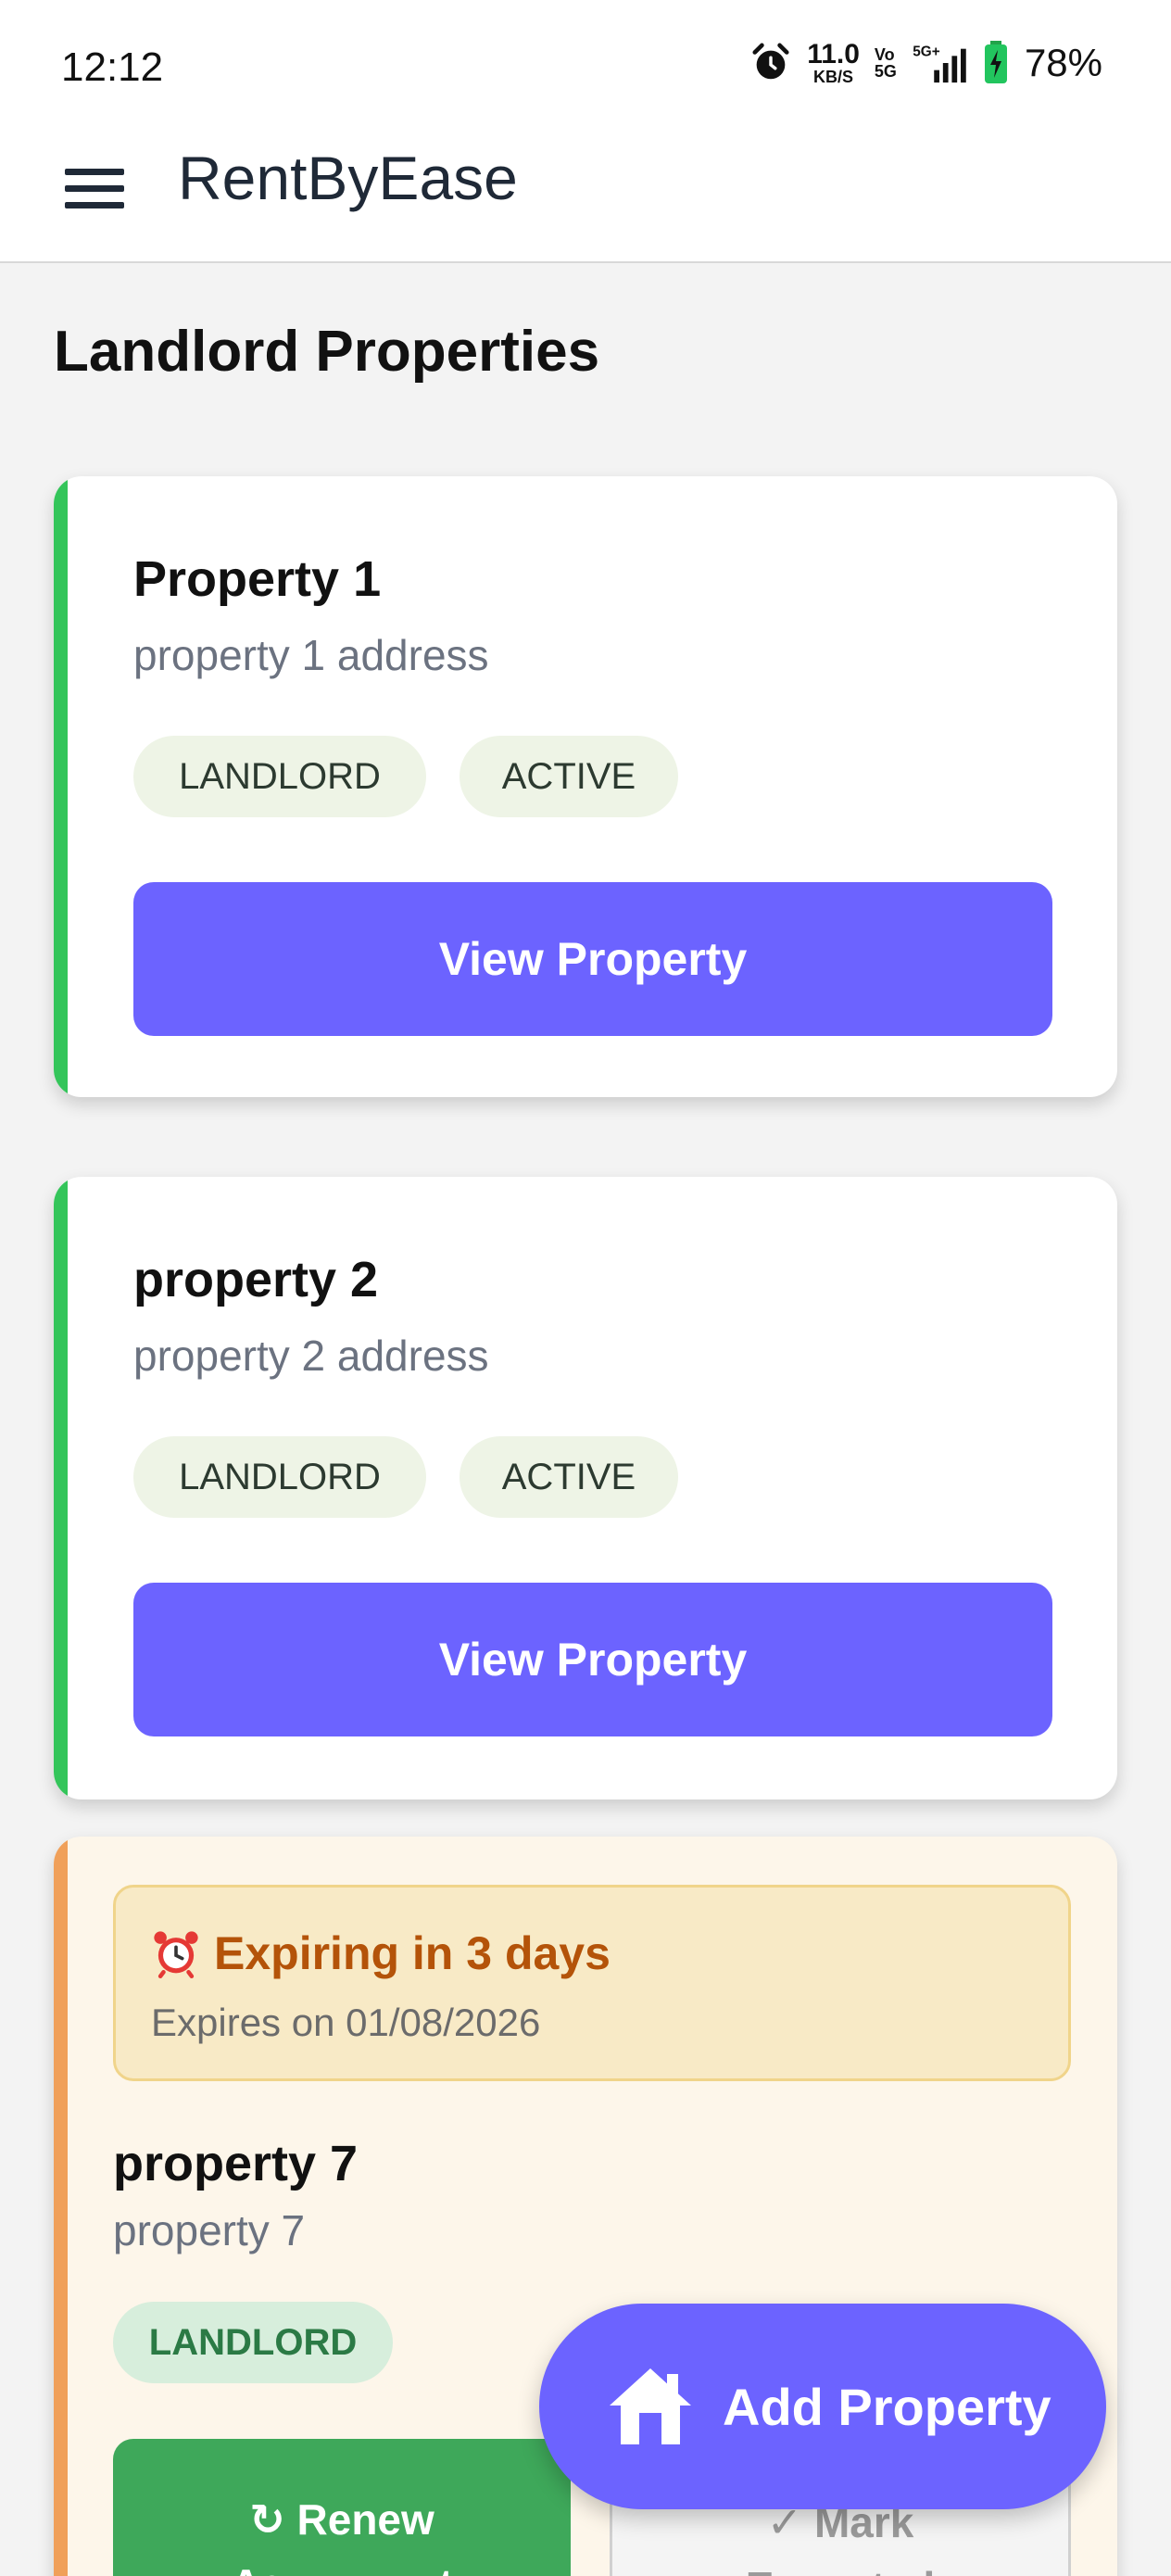 This screenshot has width=1171, height=2576. Describe the element at coordinates (841, 2570) in the screenshot. I see `mark-label-line2: Expected` at that location.